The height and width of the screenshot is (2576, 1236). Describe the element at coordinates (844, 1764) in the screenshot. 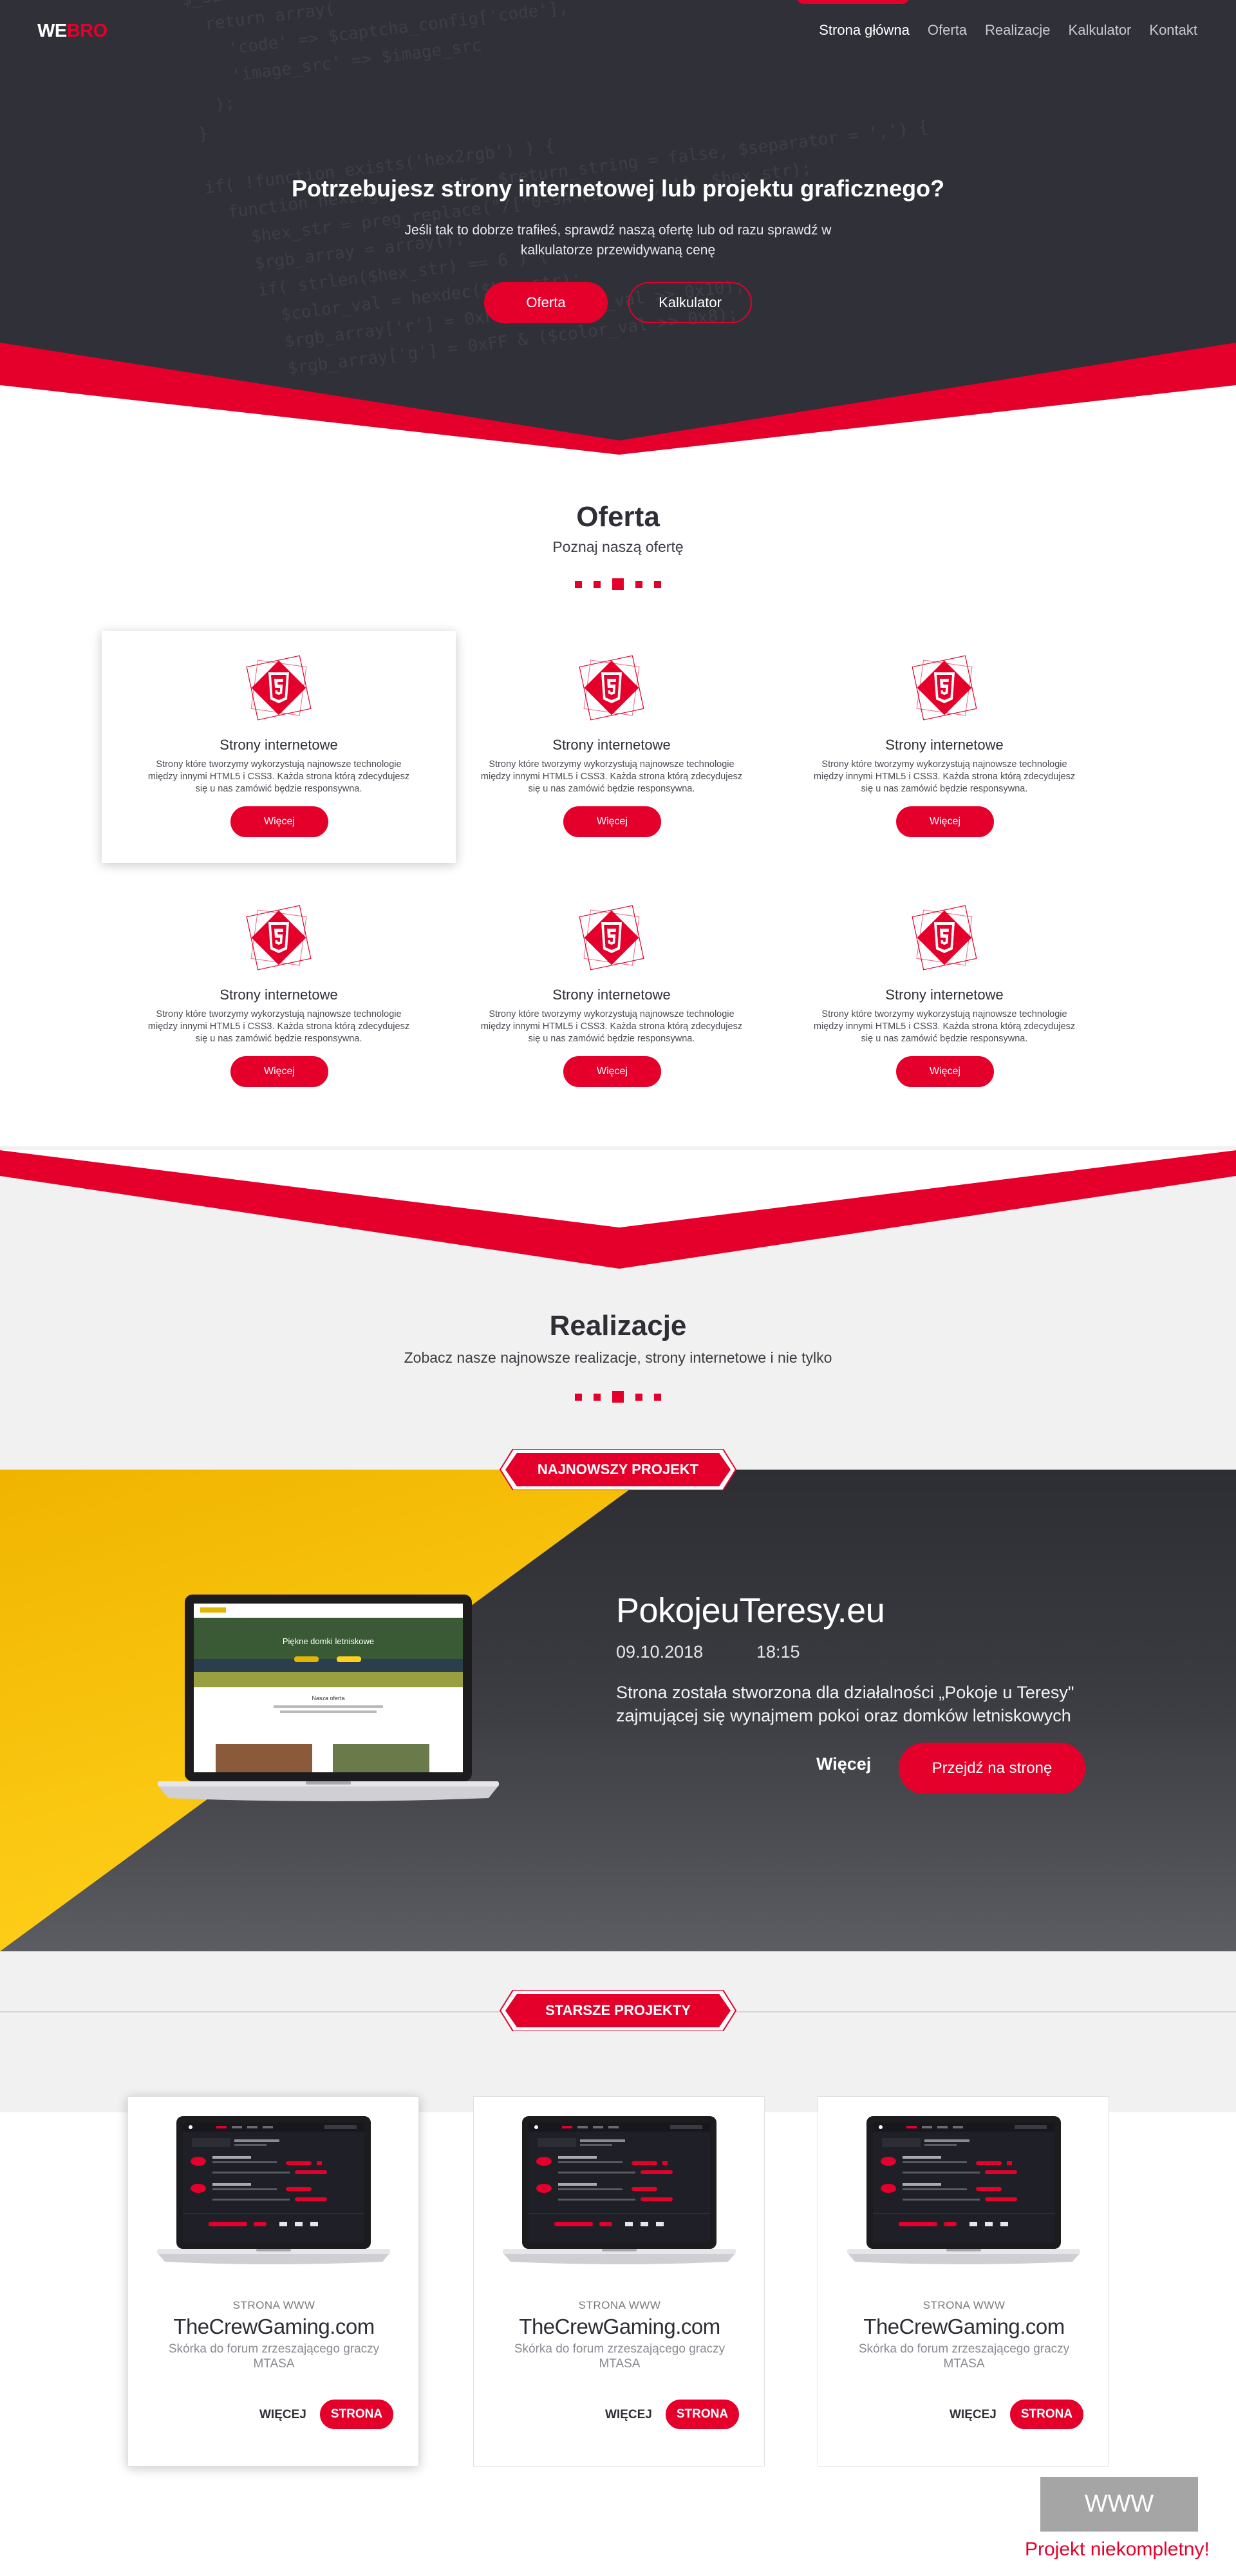

I see `featured-more-link: Więcej` at that location.